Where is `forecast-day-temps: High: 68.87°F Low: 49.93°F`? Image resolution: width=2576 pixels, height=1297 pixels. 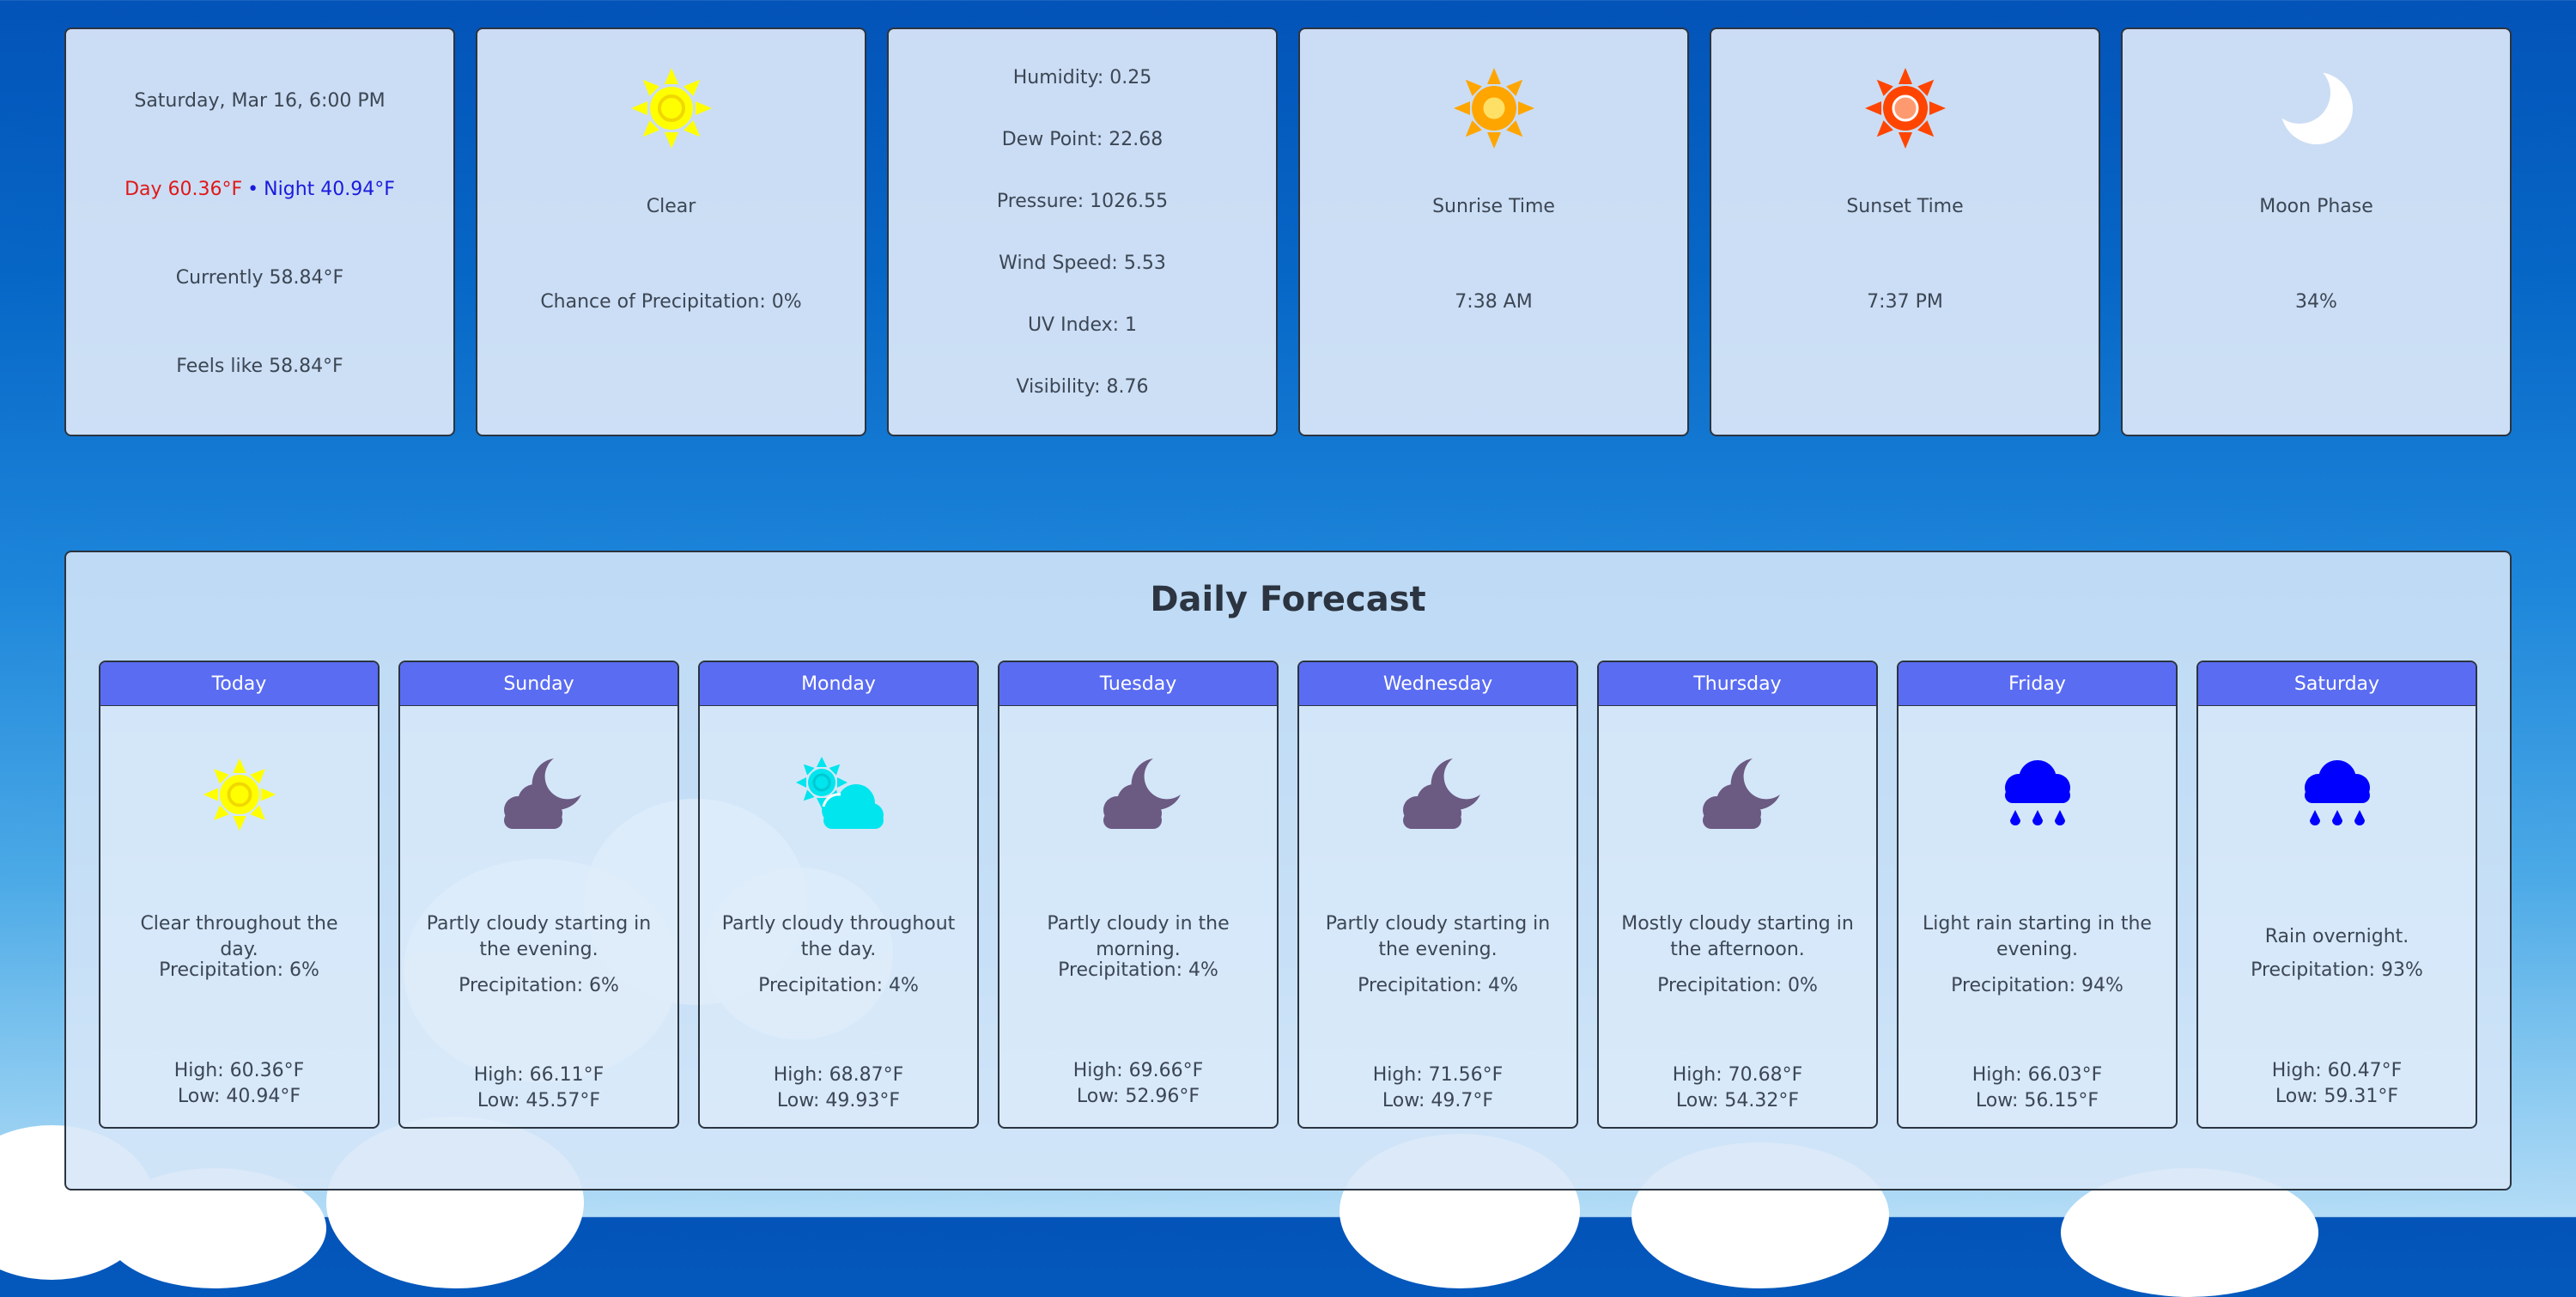
forecast-day-temps: High: 68.87°F Low: 49.93°F is located at coordinates (839, 1088).